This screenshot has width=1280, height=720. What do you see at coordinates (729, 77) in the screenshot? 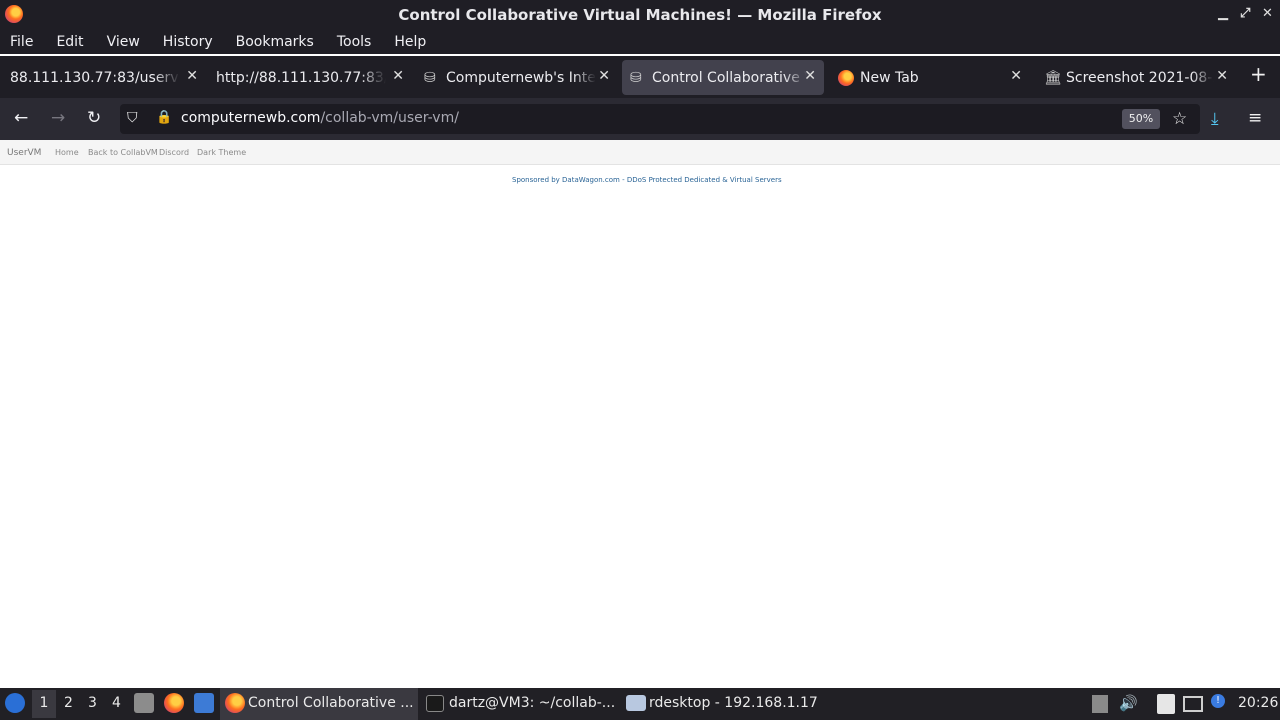
I see `tab-label: Control Collaborative Virtual` at bounding box center [729, 77].